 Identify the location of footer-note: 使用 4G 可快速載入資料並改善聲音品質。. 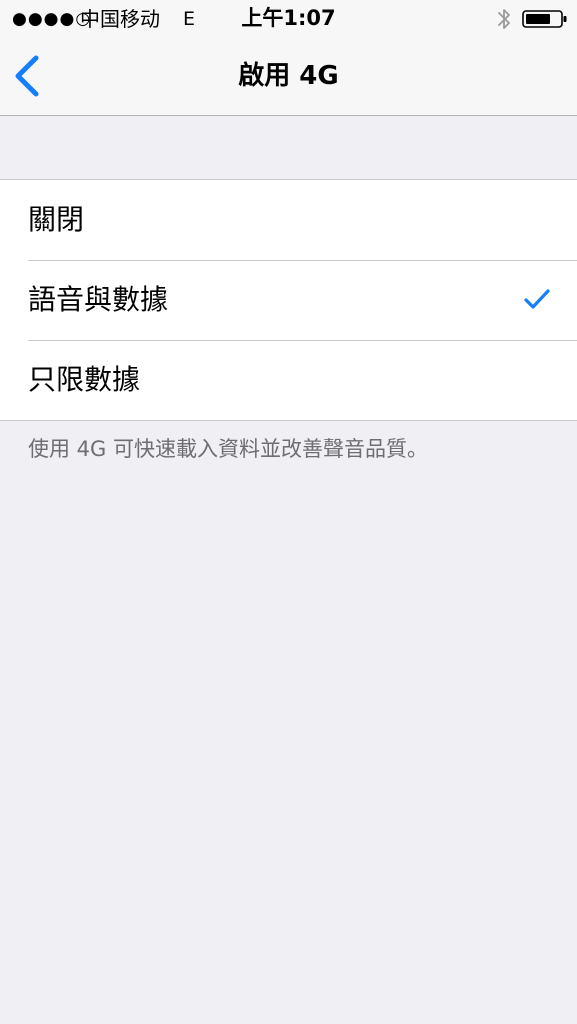
(228, 449).